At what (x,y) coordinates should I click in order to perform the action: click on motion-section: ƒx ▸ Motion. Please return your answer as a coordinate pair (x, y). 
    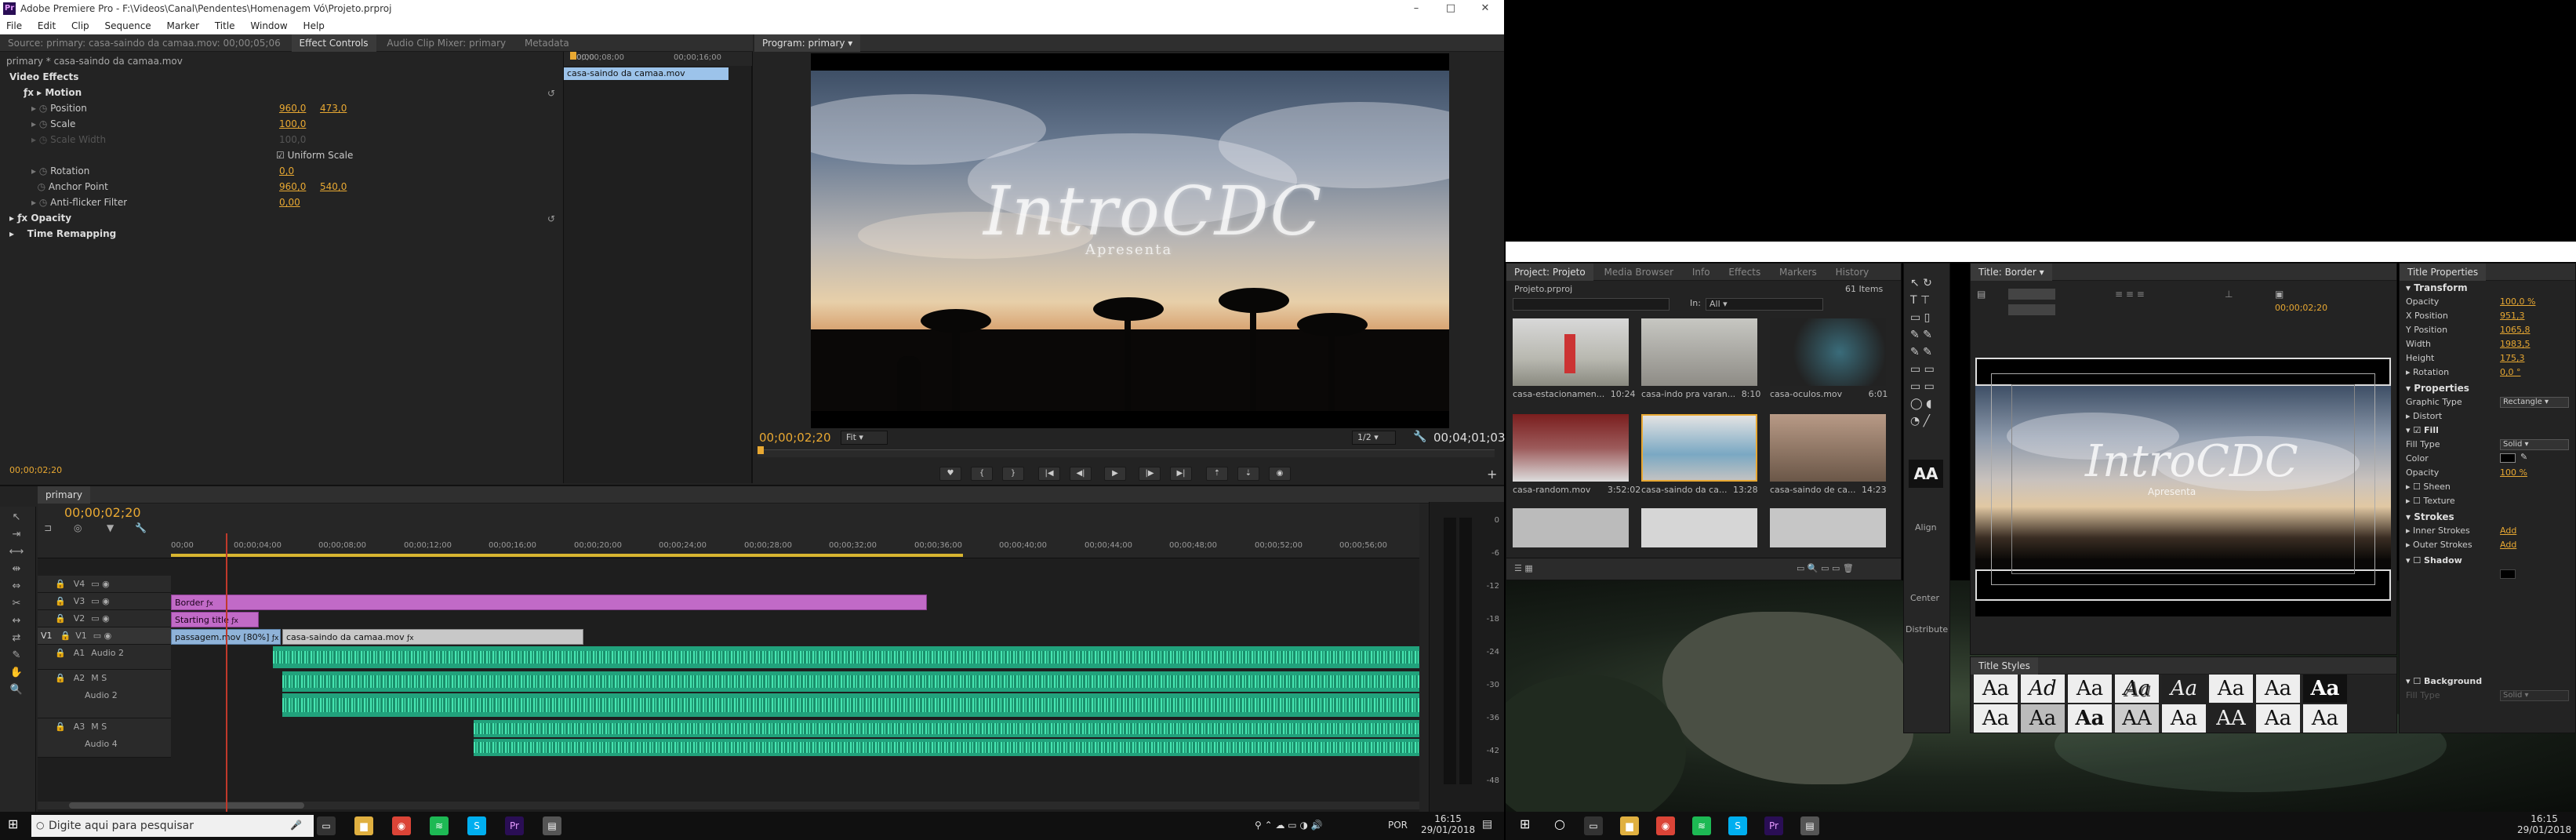
    Looking at the image, I should click on (53, 92).